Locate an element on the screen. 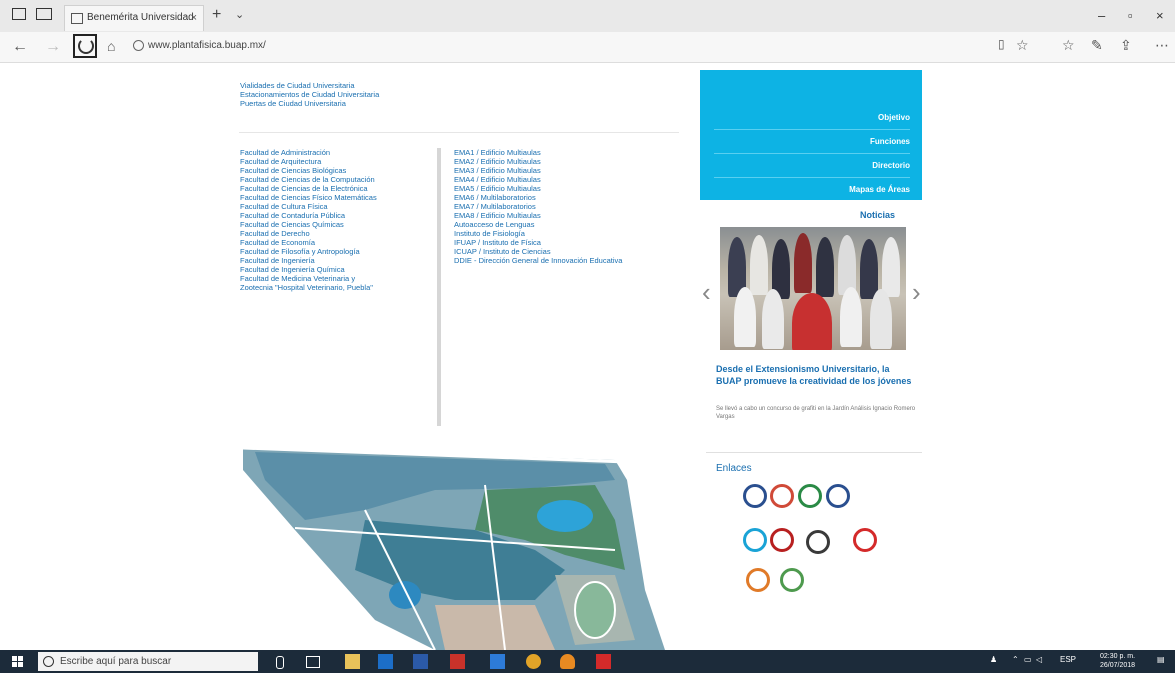  faculty-link: Facultad de Arquitectura is located at coordinates (308, 161).